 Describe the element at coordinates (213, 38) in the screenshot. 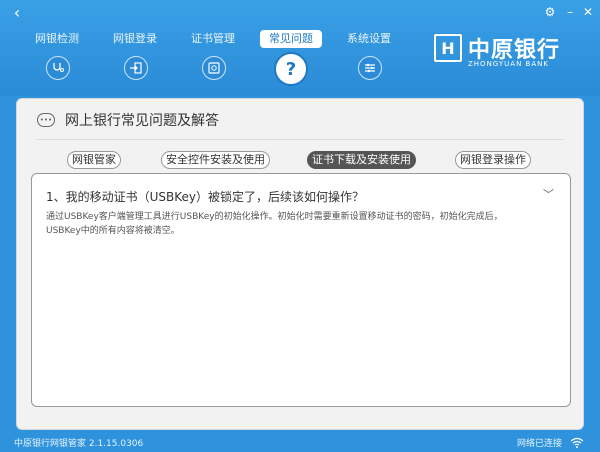

I see `nav-label: 证书管理` at that location.